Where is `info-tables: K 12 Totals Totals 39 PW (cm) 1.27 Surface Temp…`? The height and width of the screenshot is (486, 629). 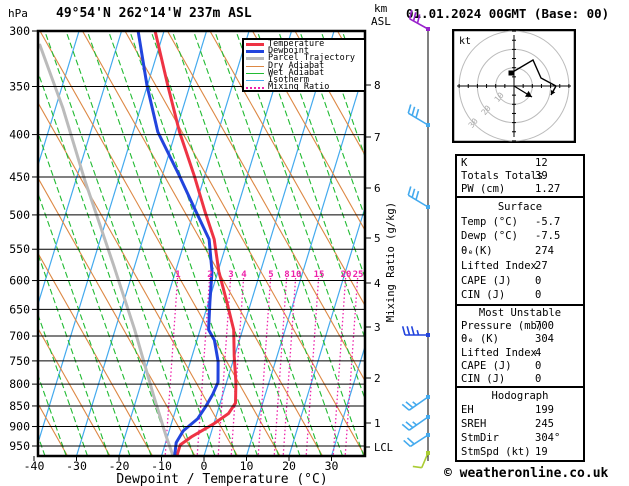
info-tables: K 12 Totals Totals 39 PW (cm) 1.27 Surface Temp… is located at coordinates (520, 308).